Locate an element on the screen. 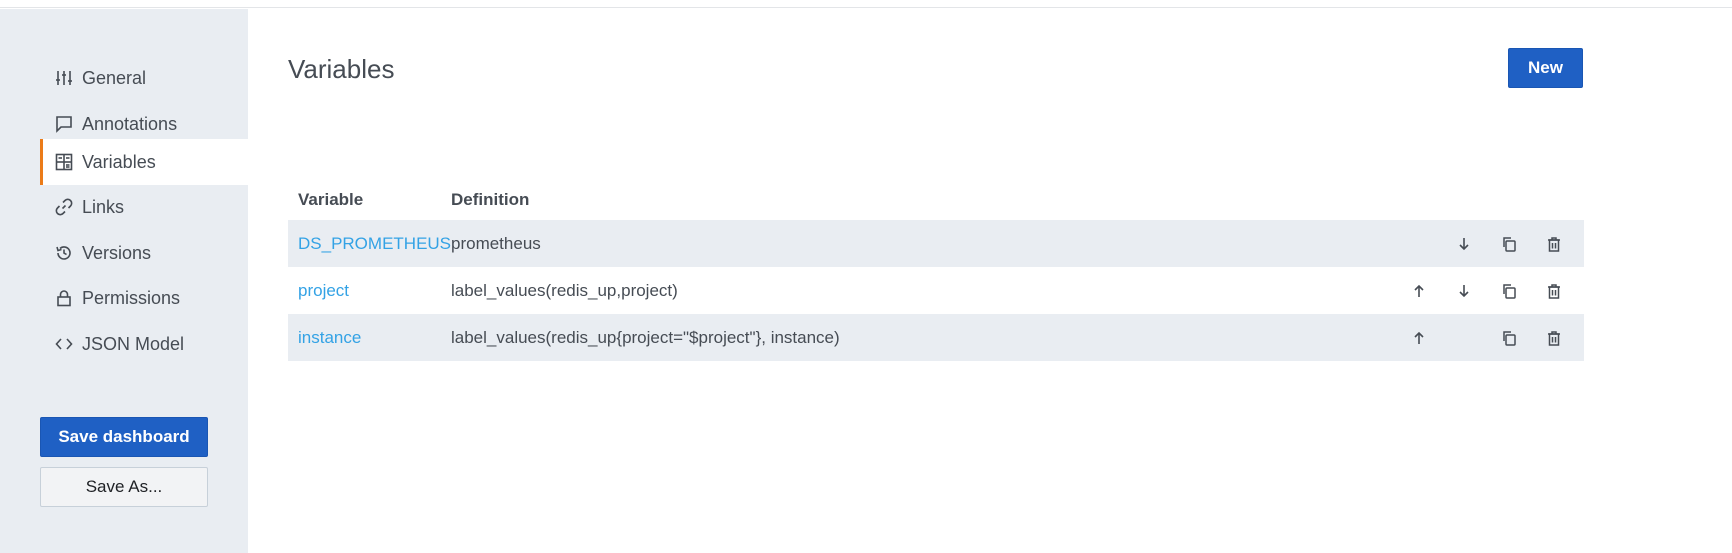 This screenshot has height=553, width=1732. lock-icon is located at coordinates (64, 298).